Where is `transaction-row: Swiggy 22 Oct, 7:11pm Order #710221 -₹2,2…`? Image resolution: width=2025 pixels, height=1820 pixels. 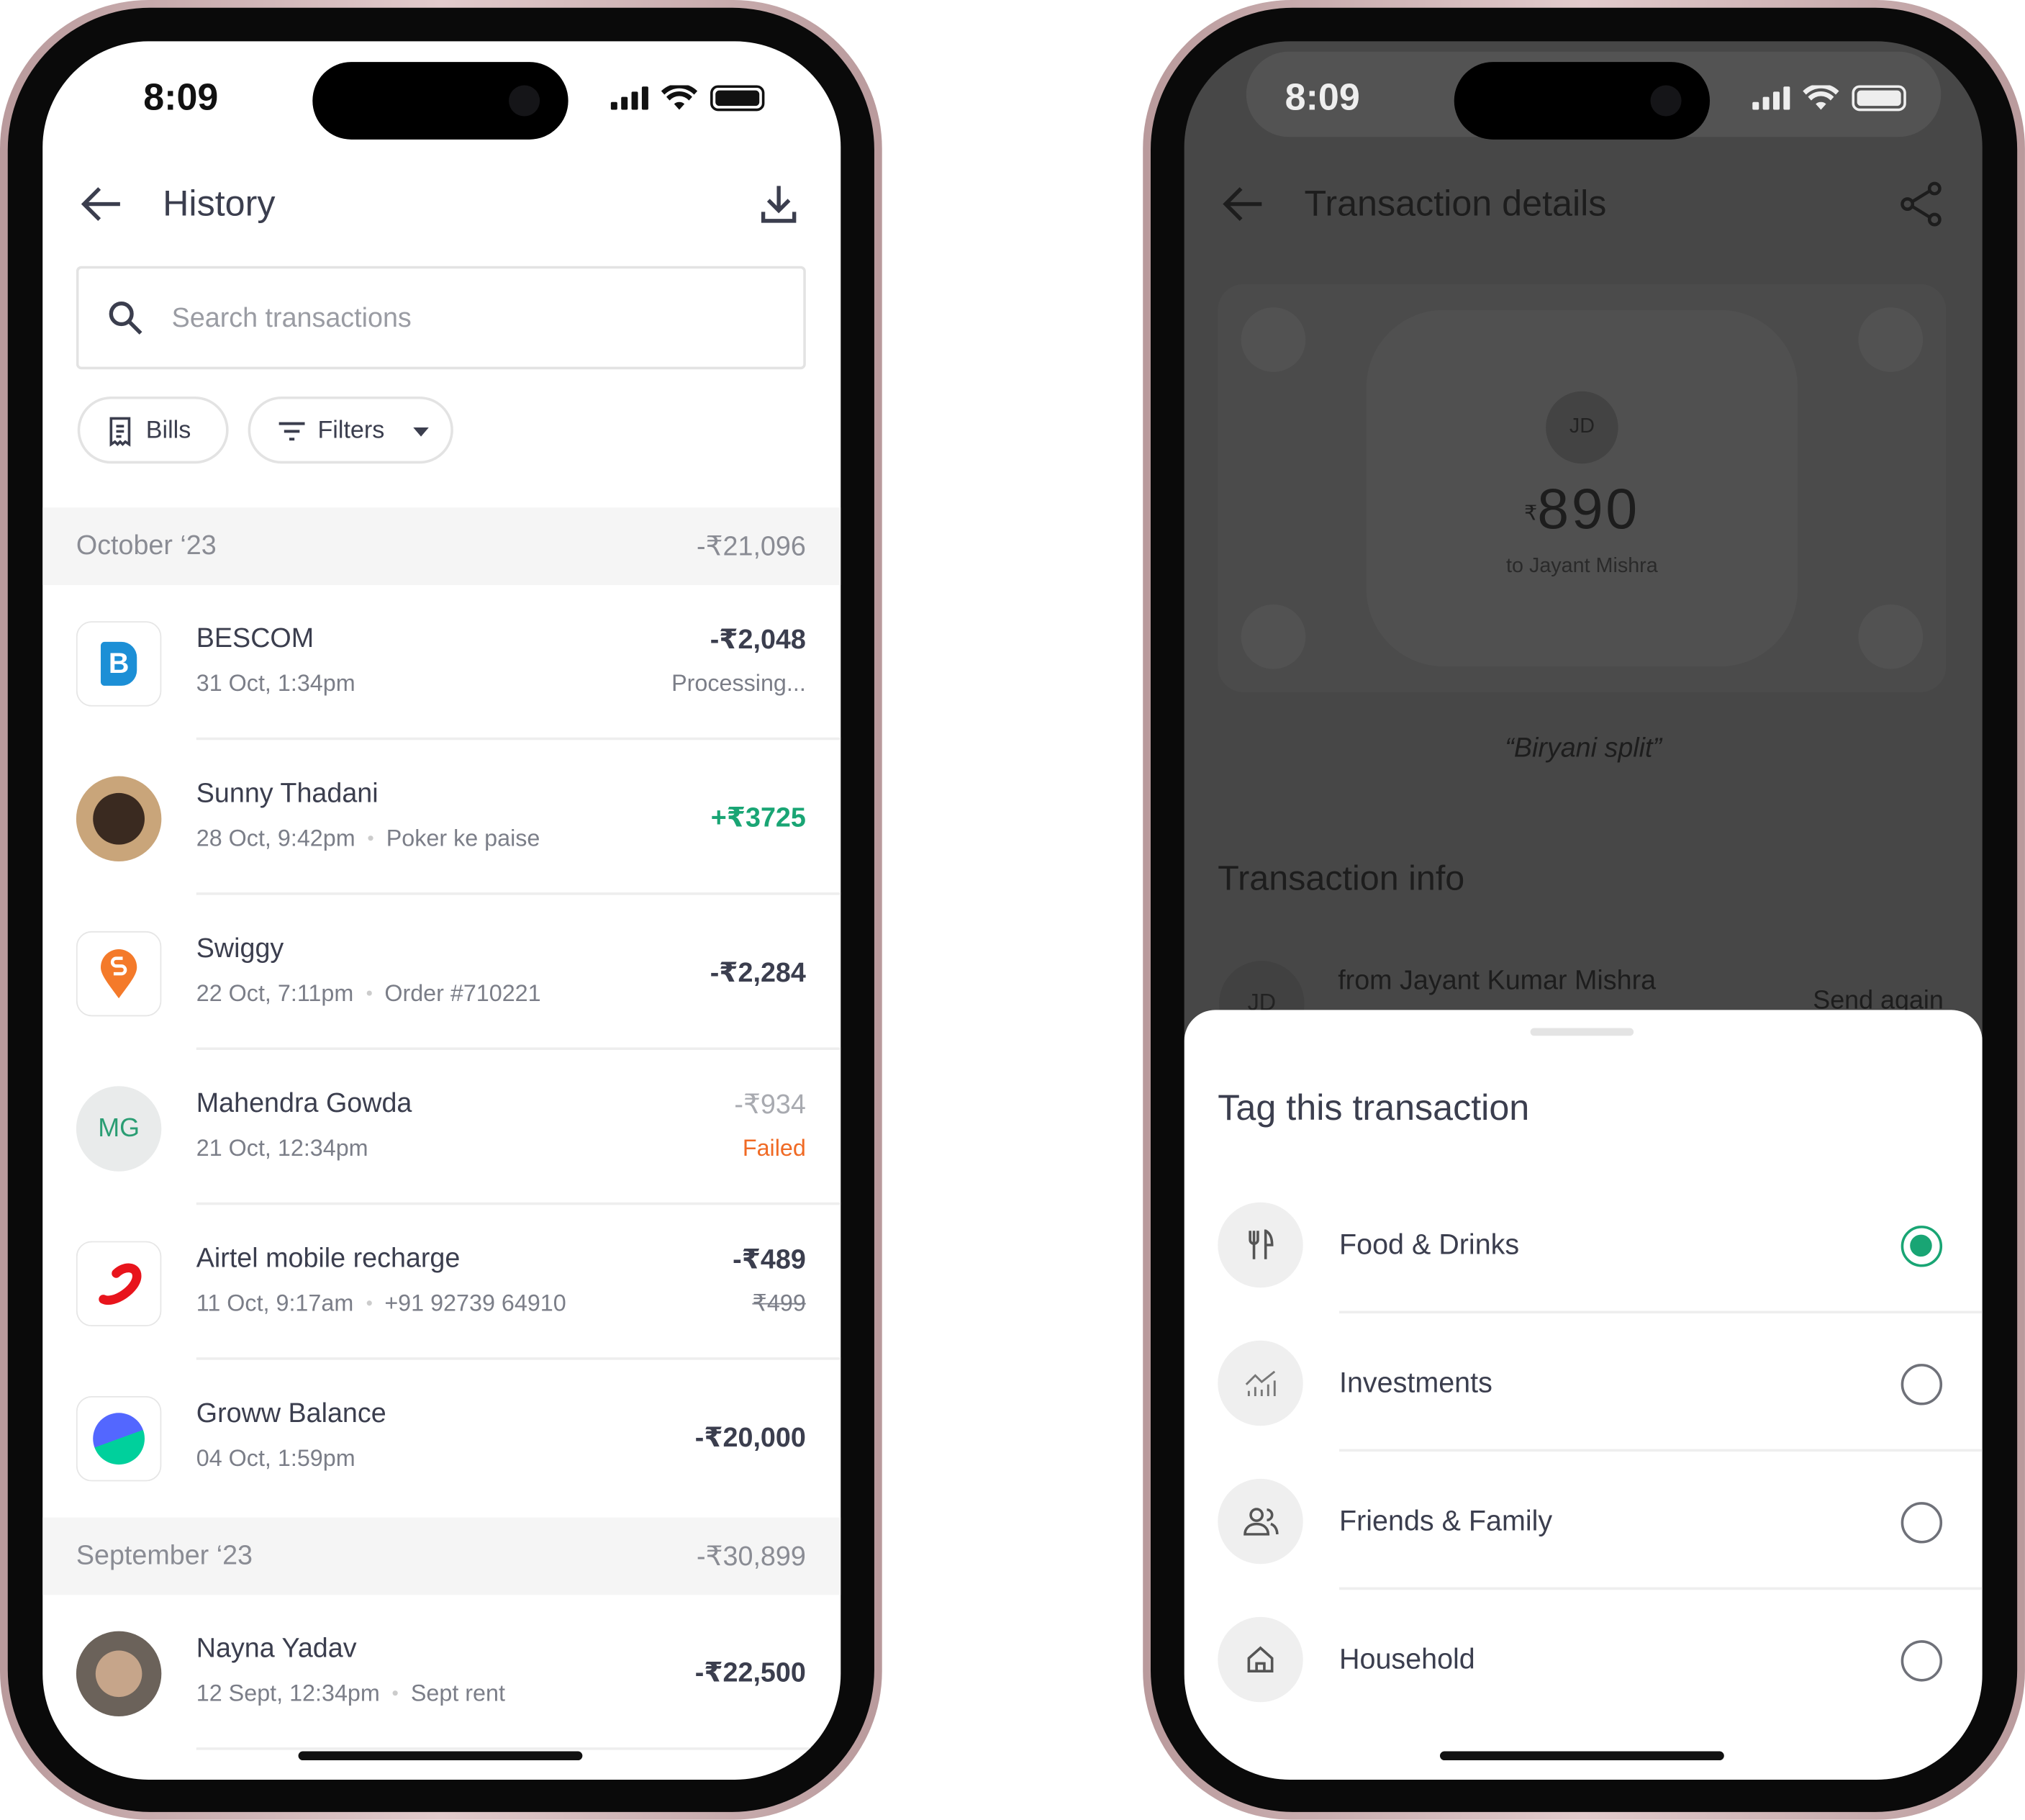 transaction-row: Swiggy 22 Oct, 7:11pm Order #710221 -₹2,2… is located at coordinates (441, 973).